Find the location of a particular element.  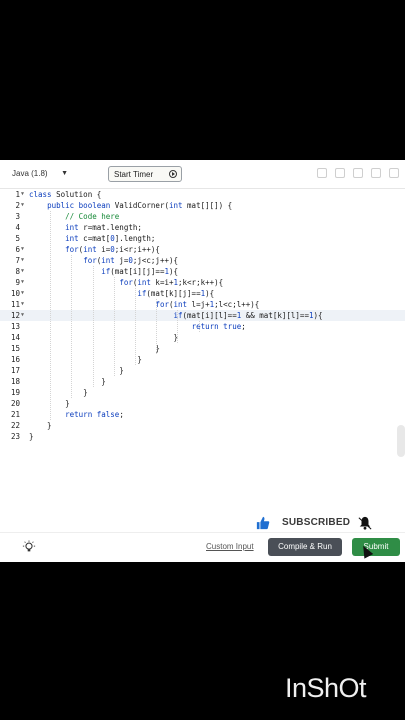

line-number: 23 is located at coordinates (15, 436).